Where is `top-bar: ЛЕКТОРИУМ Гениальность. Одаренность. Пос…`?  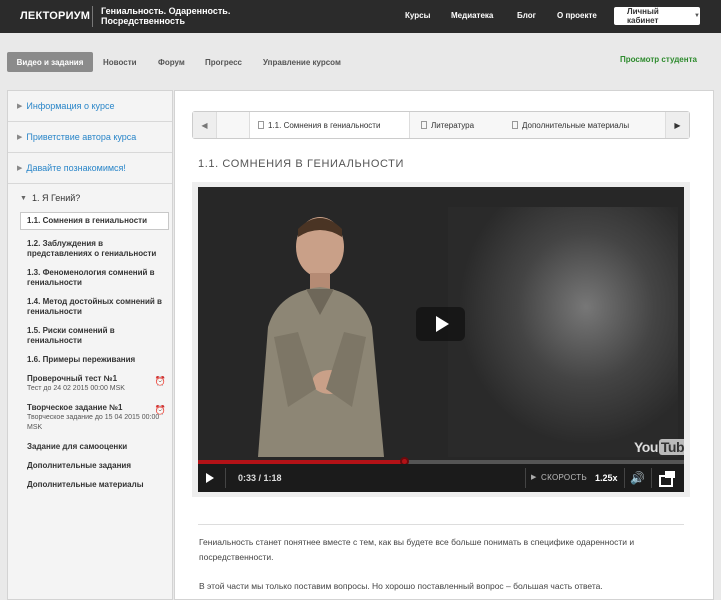 top-bar: ЛЕКТОРИУМ Гениальность. Одаренность. Пос… is located at coordinates (360, 16).